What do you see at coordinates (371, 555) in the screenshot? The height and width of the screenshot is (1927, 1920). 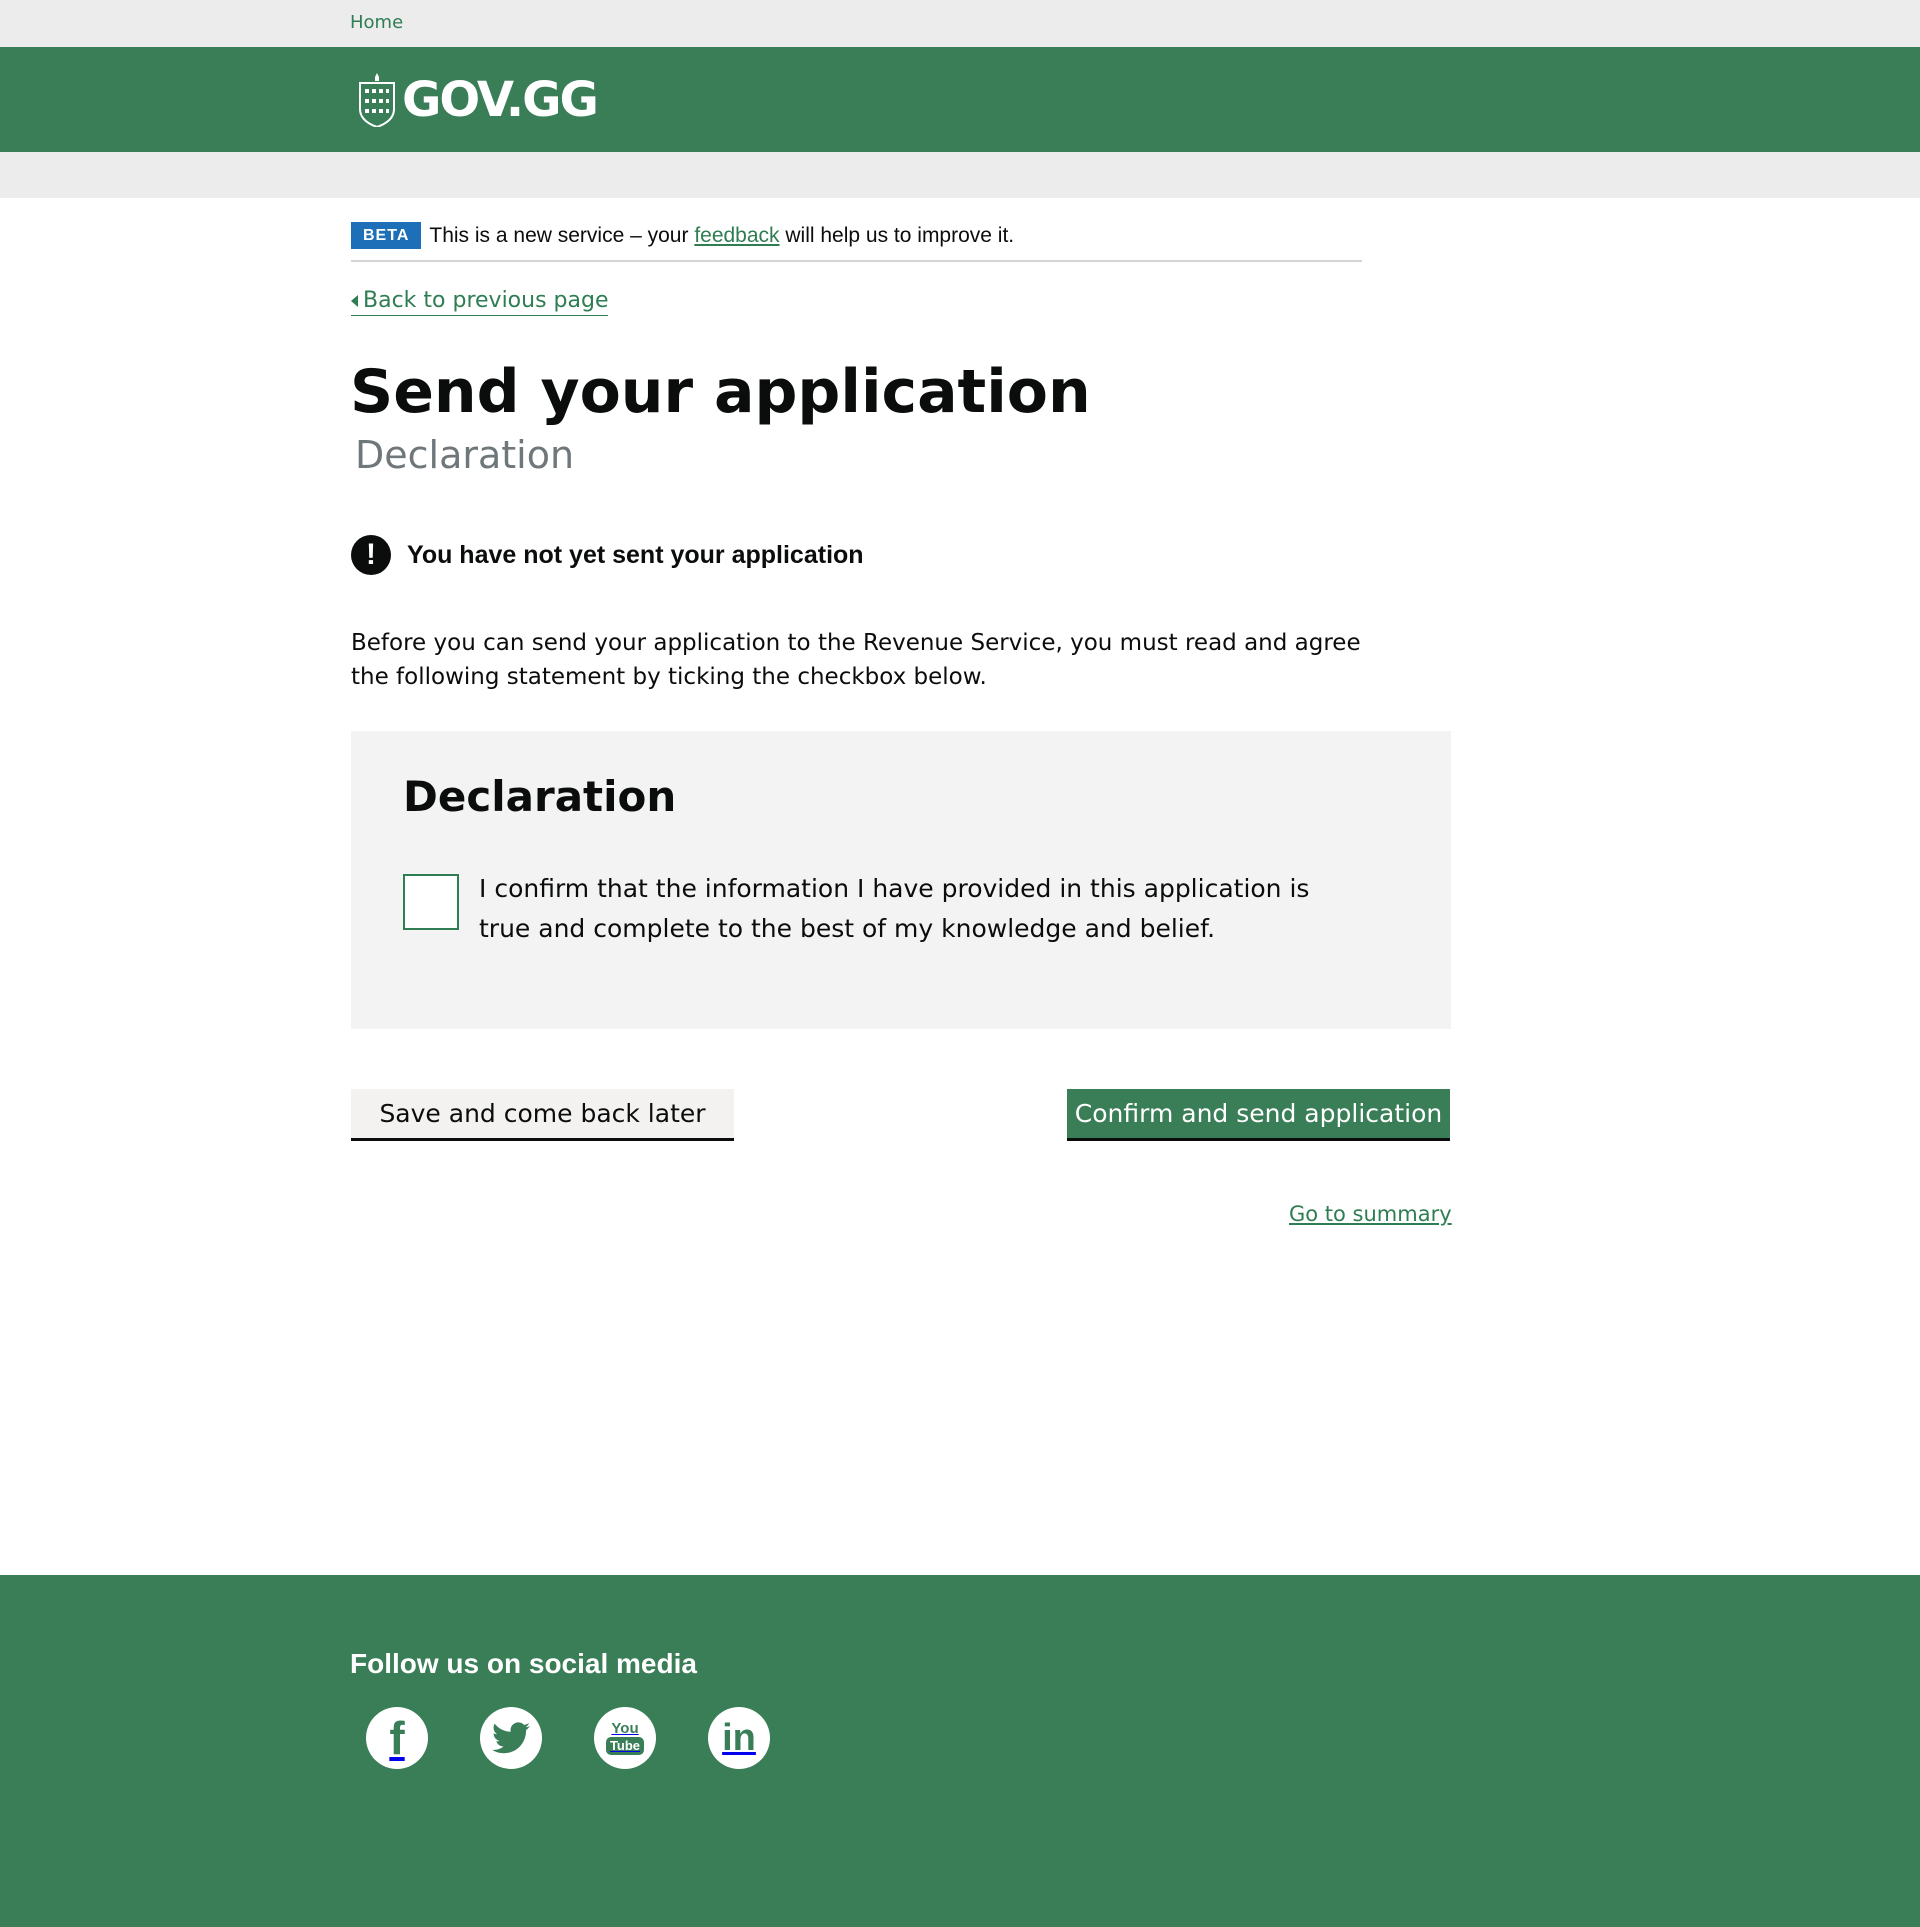 I see `exclamation-icon: !` at bounding box center [371, 555].